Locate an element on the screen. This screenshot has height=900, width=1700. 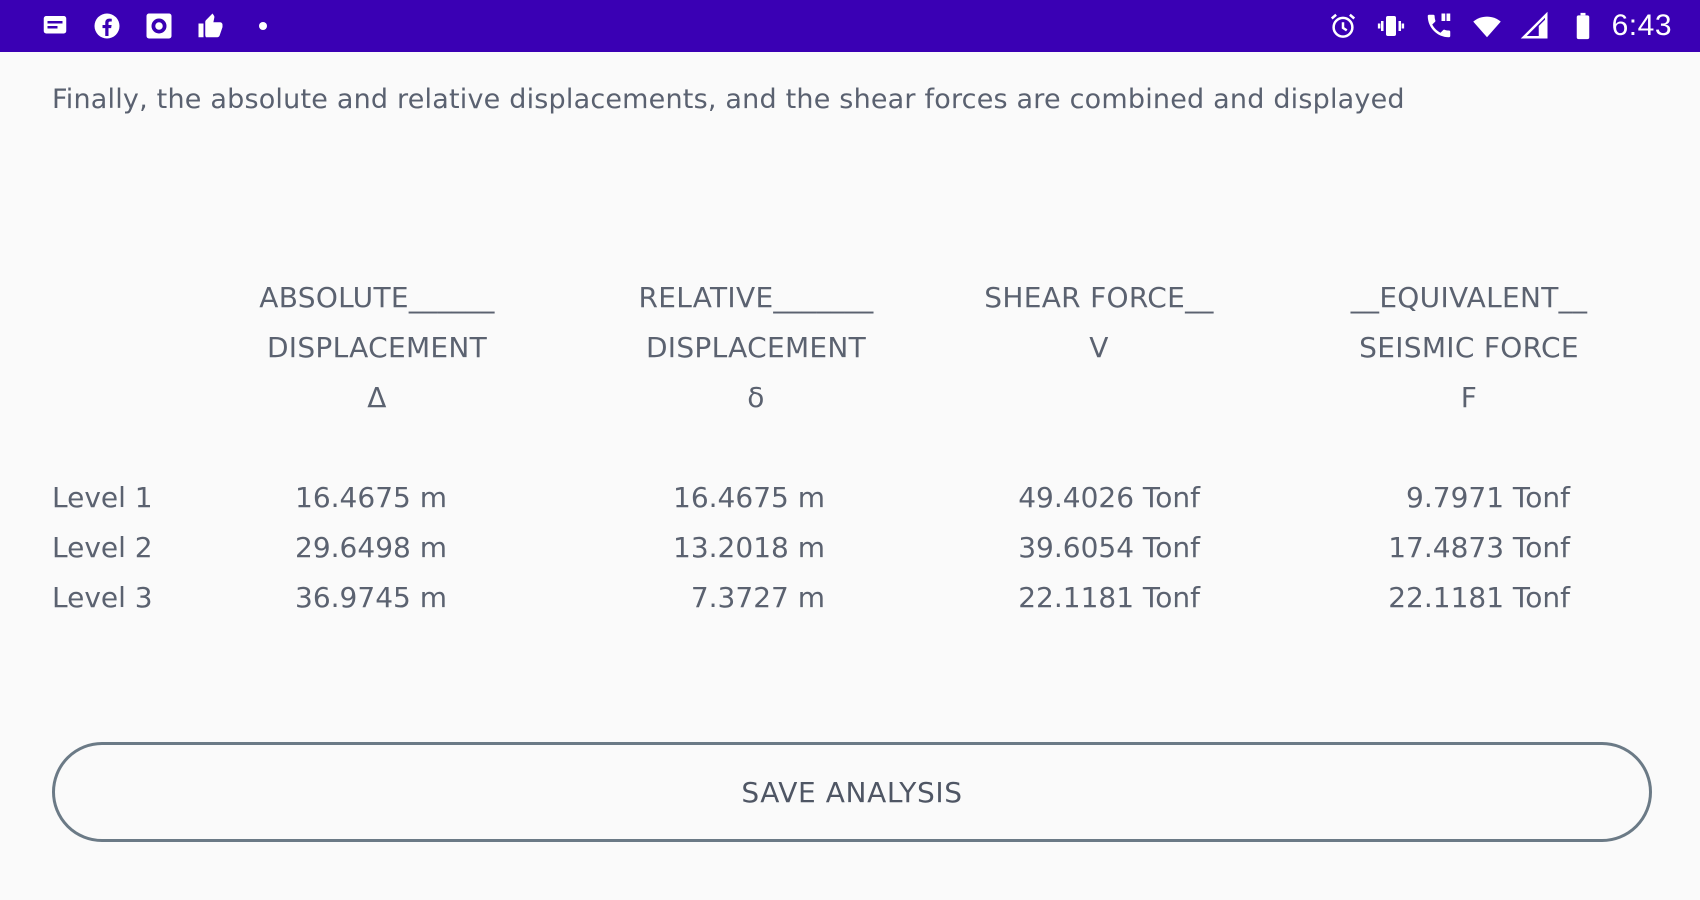
vibrate-icon is located at coordinates (1391, 26).